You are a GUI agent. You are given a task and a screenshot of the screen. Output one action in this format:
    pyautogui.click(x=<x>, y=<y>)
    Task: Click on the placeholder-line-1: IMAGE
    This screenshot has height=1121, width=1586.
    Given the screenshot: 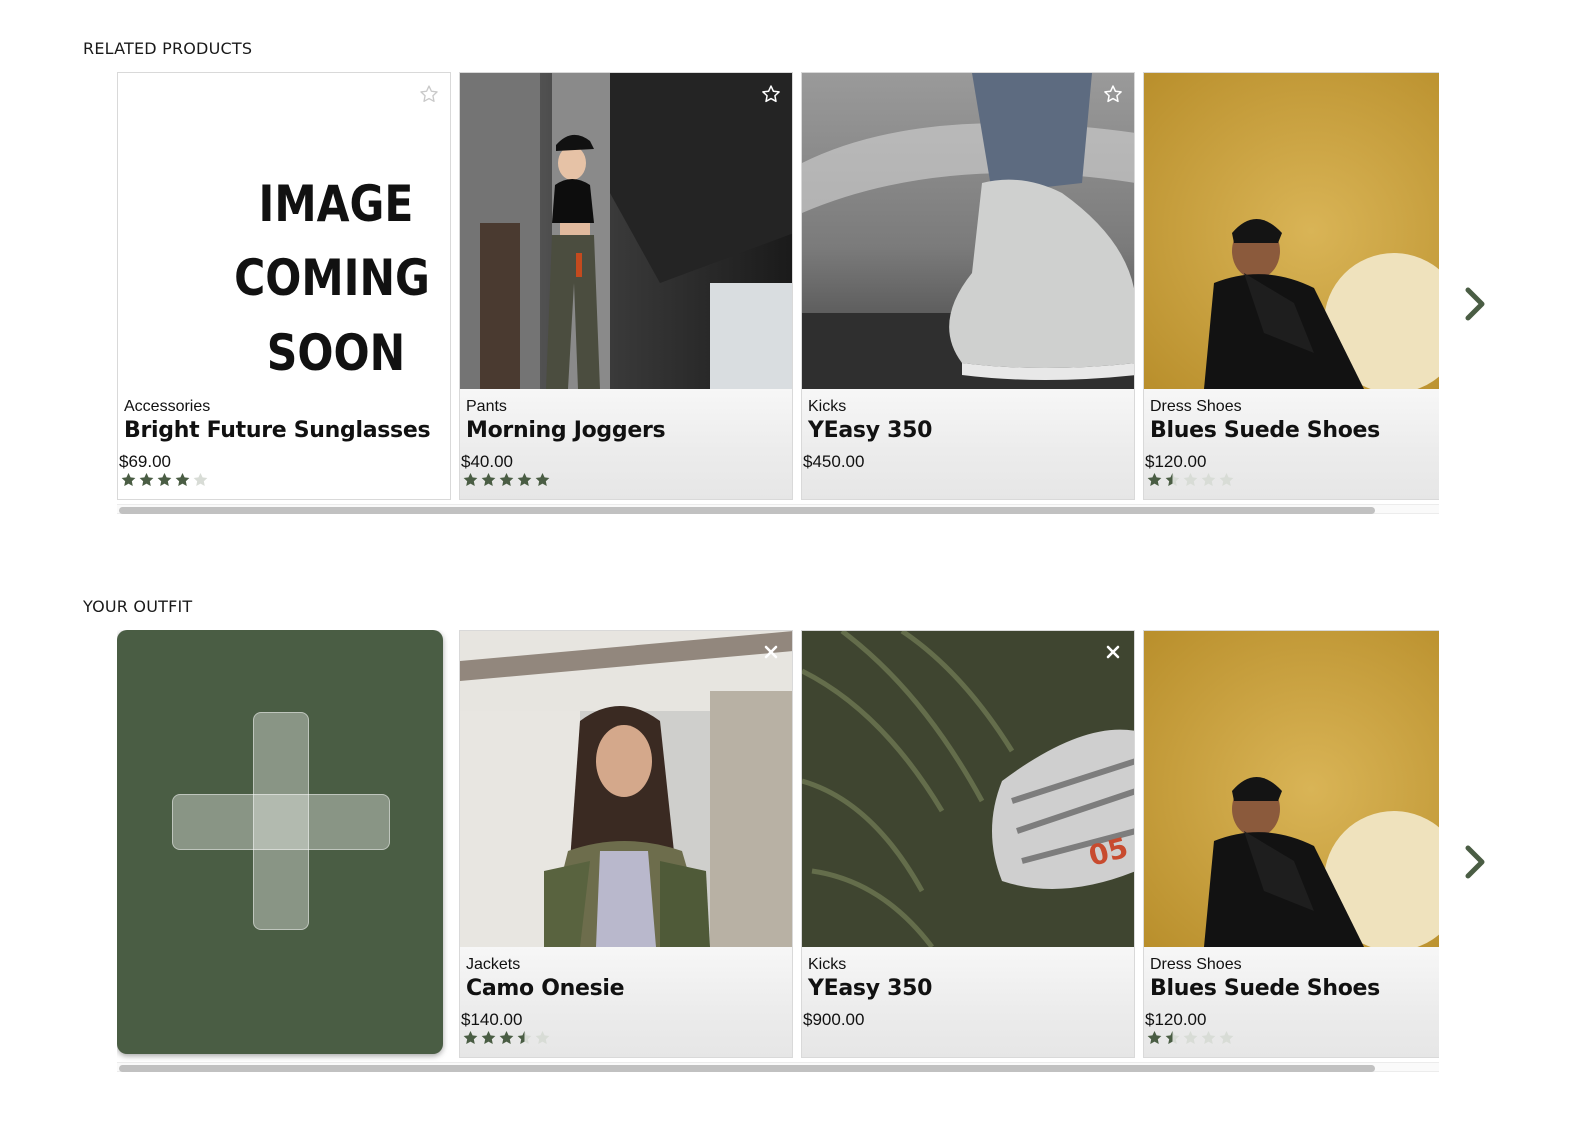 What is the action you would take?
    pyautogui.click(x=336, y=204)
    